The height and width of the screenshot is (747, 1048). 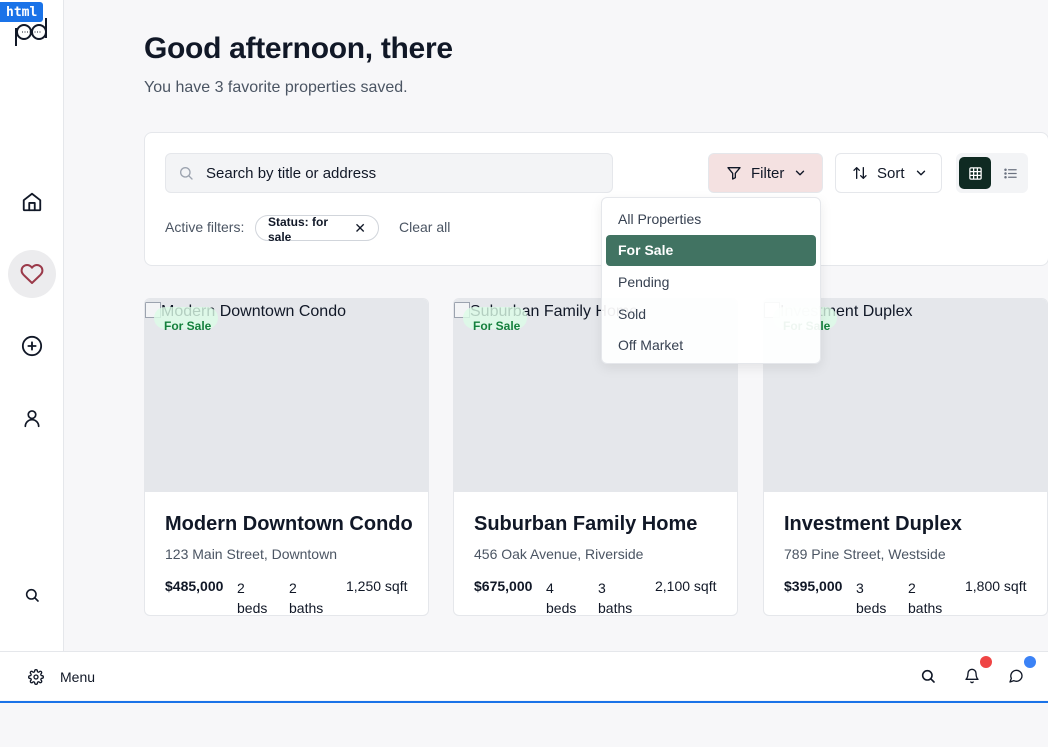 What do you see at coordinates (401, 173) in the screenshot?
I see `search-input` at bounding box center [401, 173].